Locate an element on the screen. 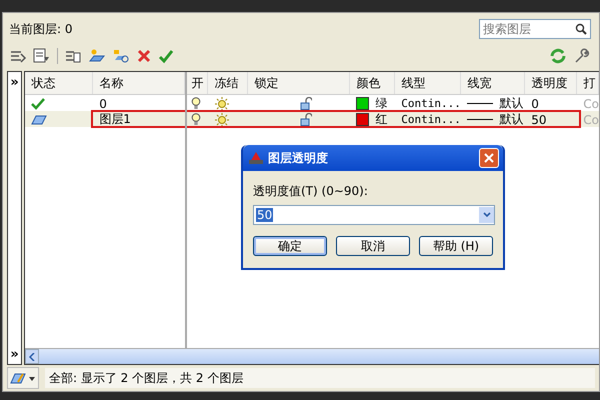  field-label: 透明度值(T) (0~90): is located at coordinates (311, 191).